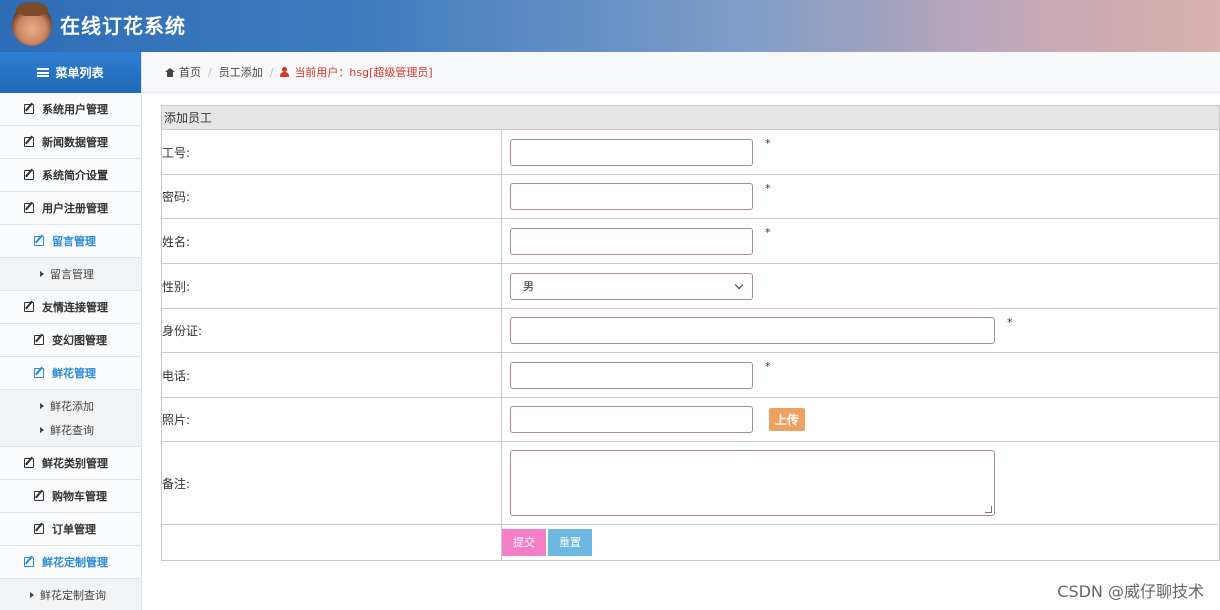 The image size is (1220, 610). What do you see at coordinates (32, 24) in the screenshot?
I see `app-logo` at bounding box center [32, 24].